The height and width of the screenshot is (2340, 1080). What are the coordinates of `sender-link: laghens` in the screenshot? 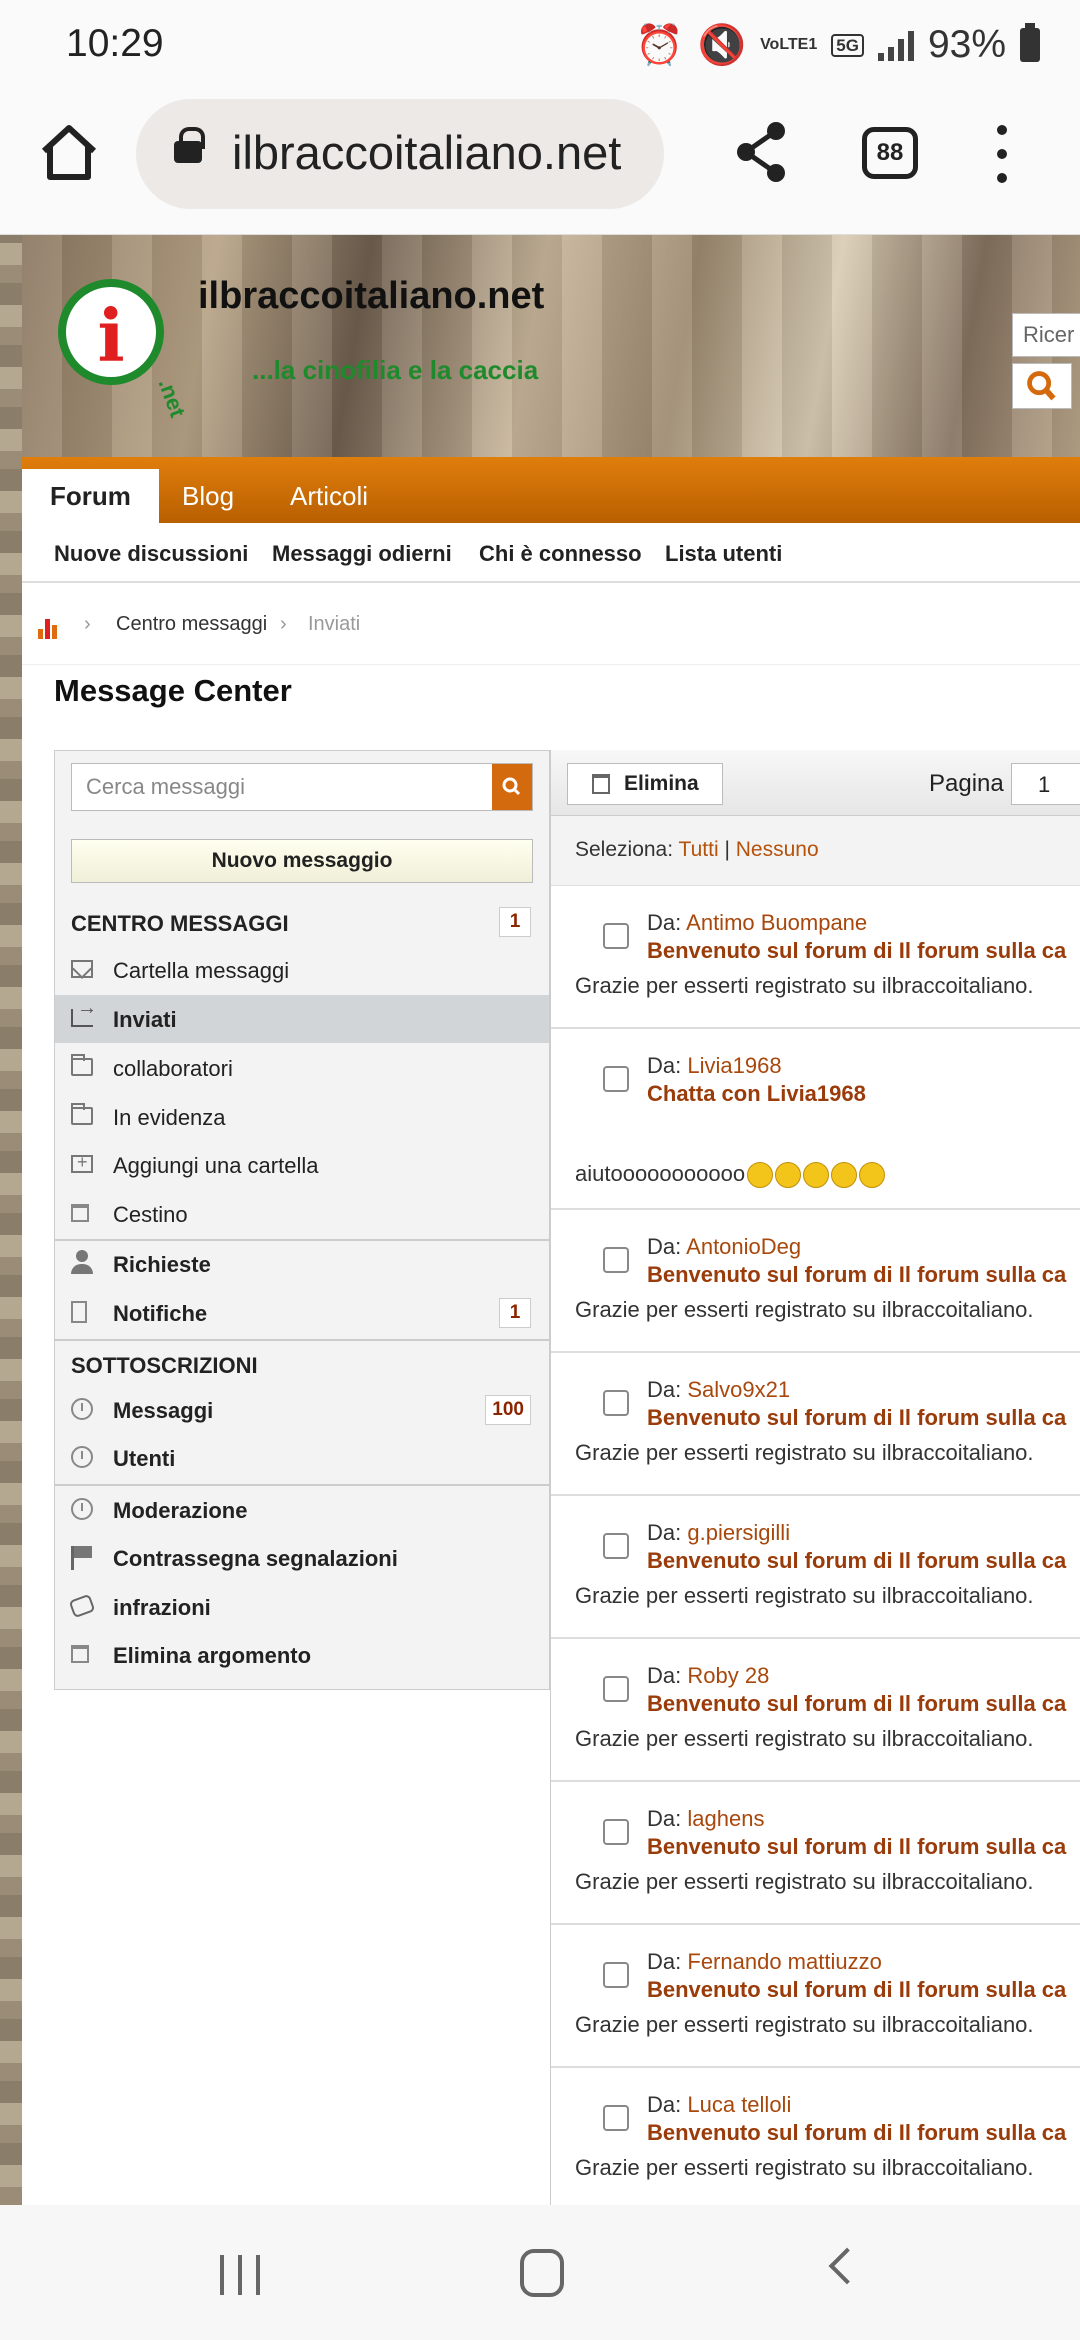 It's located at (725, 1818).